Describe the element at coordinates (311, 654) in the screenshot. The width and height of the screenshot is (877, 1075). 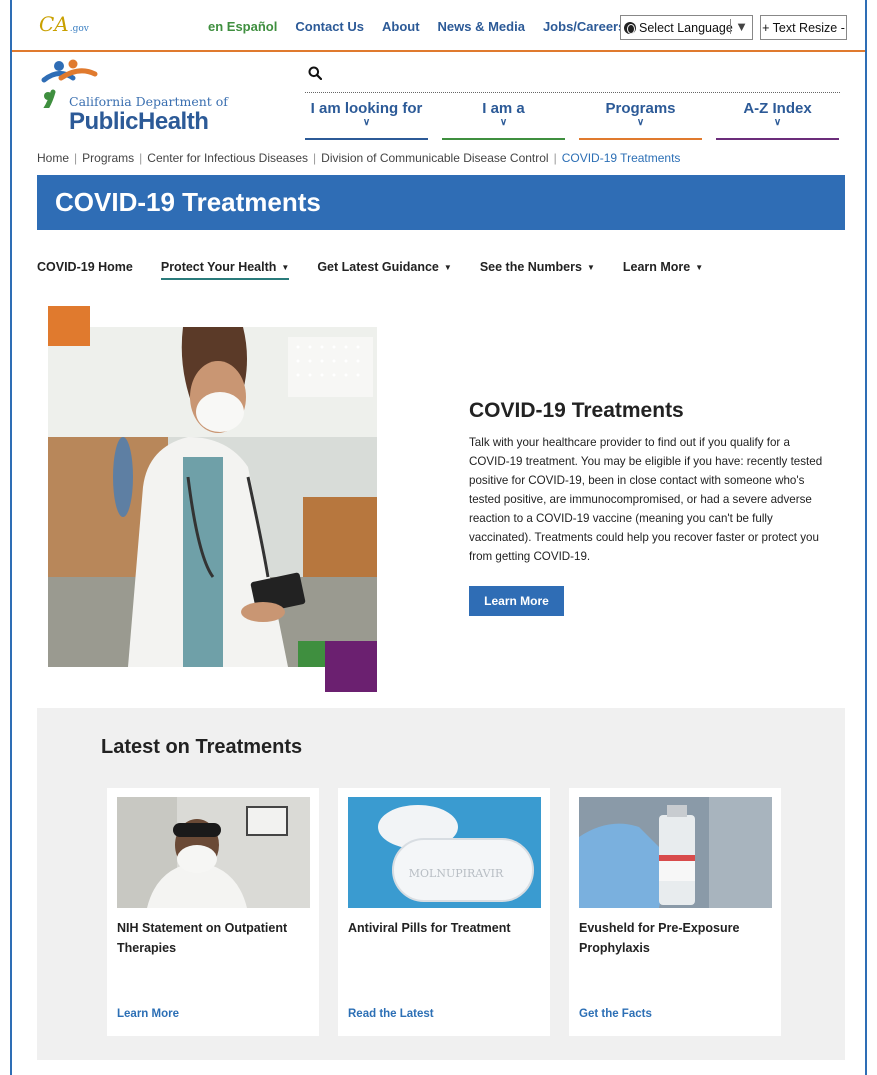
I see `decor-green-square` at that location.